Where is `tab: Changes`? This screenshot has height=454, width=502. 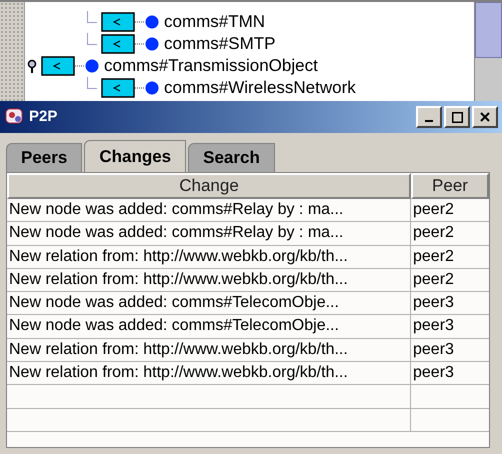 tab: Changes is located at coordinates (135, 156).